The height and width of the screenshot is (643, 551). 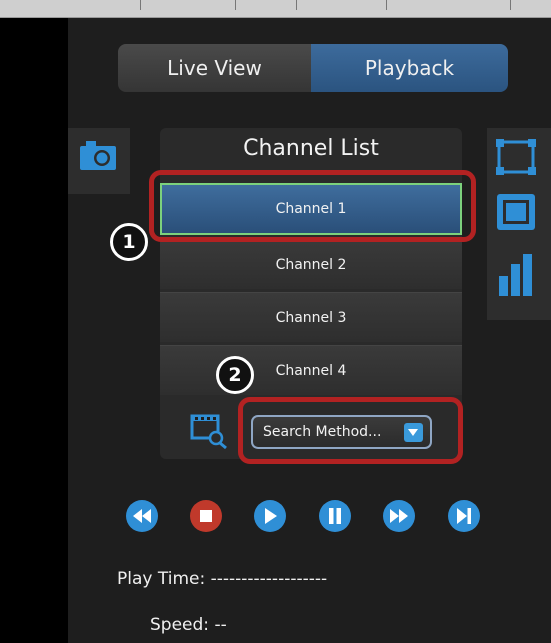 I want to click on channel-item-3: Channel 3, so click(x=311, y=317).